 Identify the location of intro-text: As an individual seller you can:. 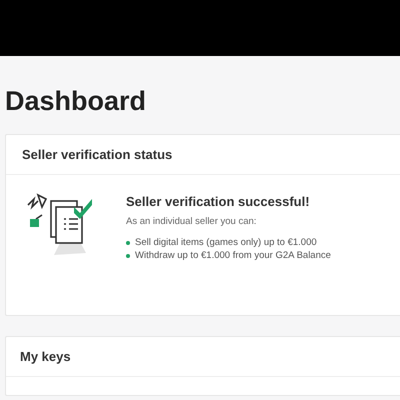
(192, 222).